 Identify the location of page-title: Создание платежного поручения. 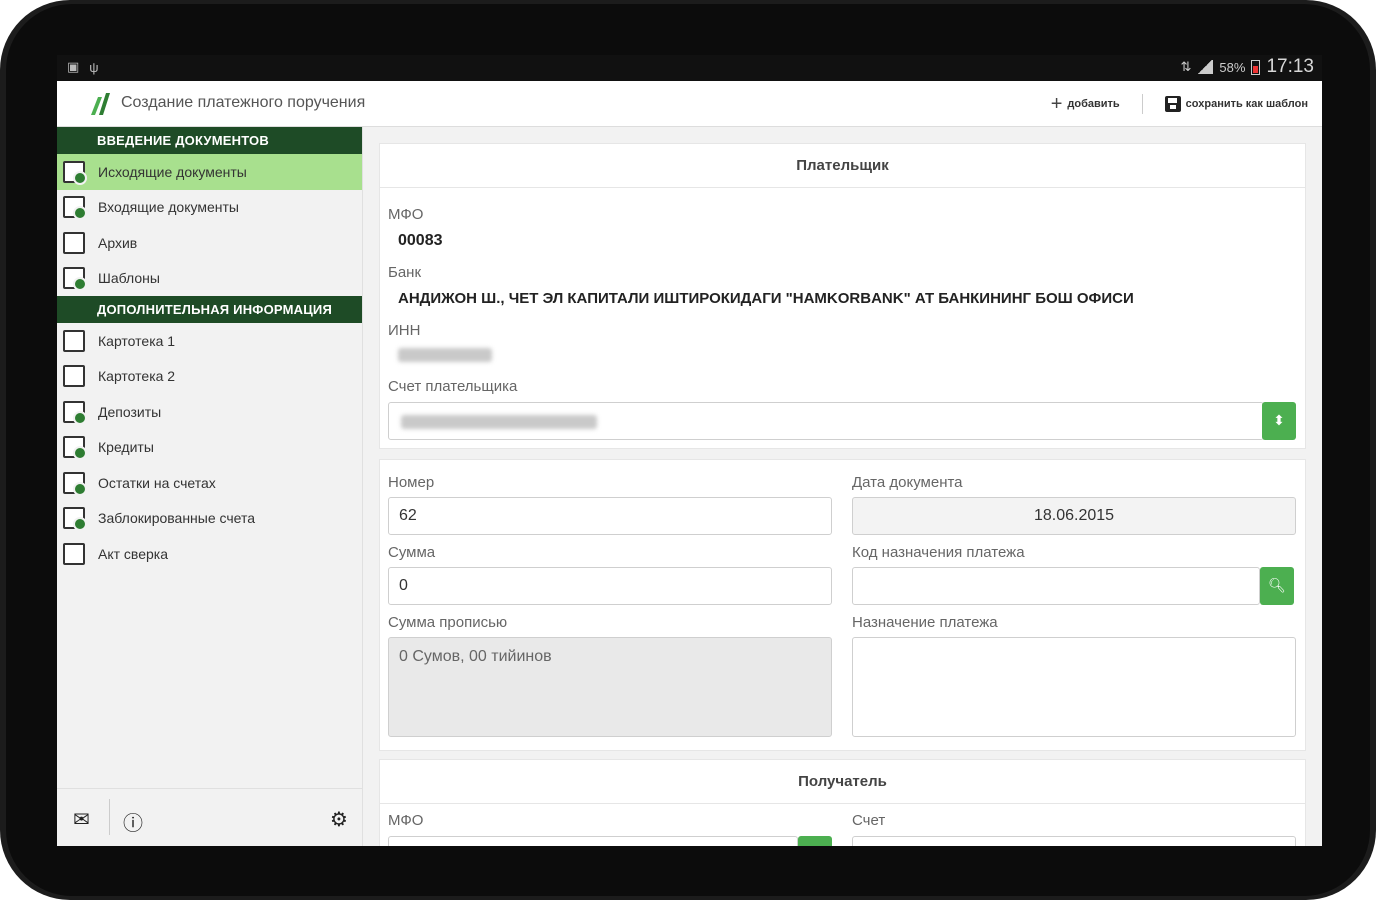
(243, 102).